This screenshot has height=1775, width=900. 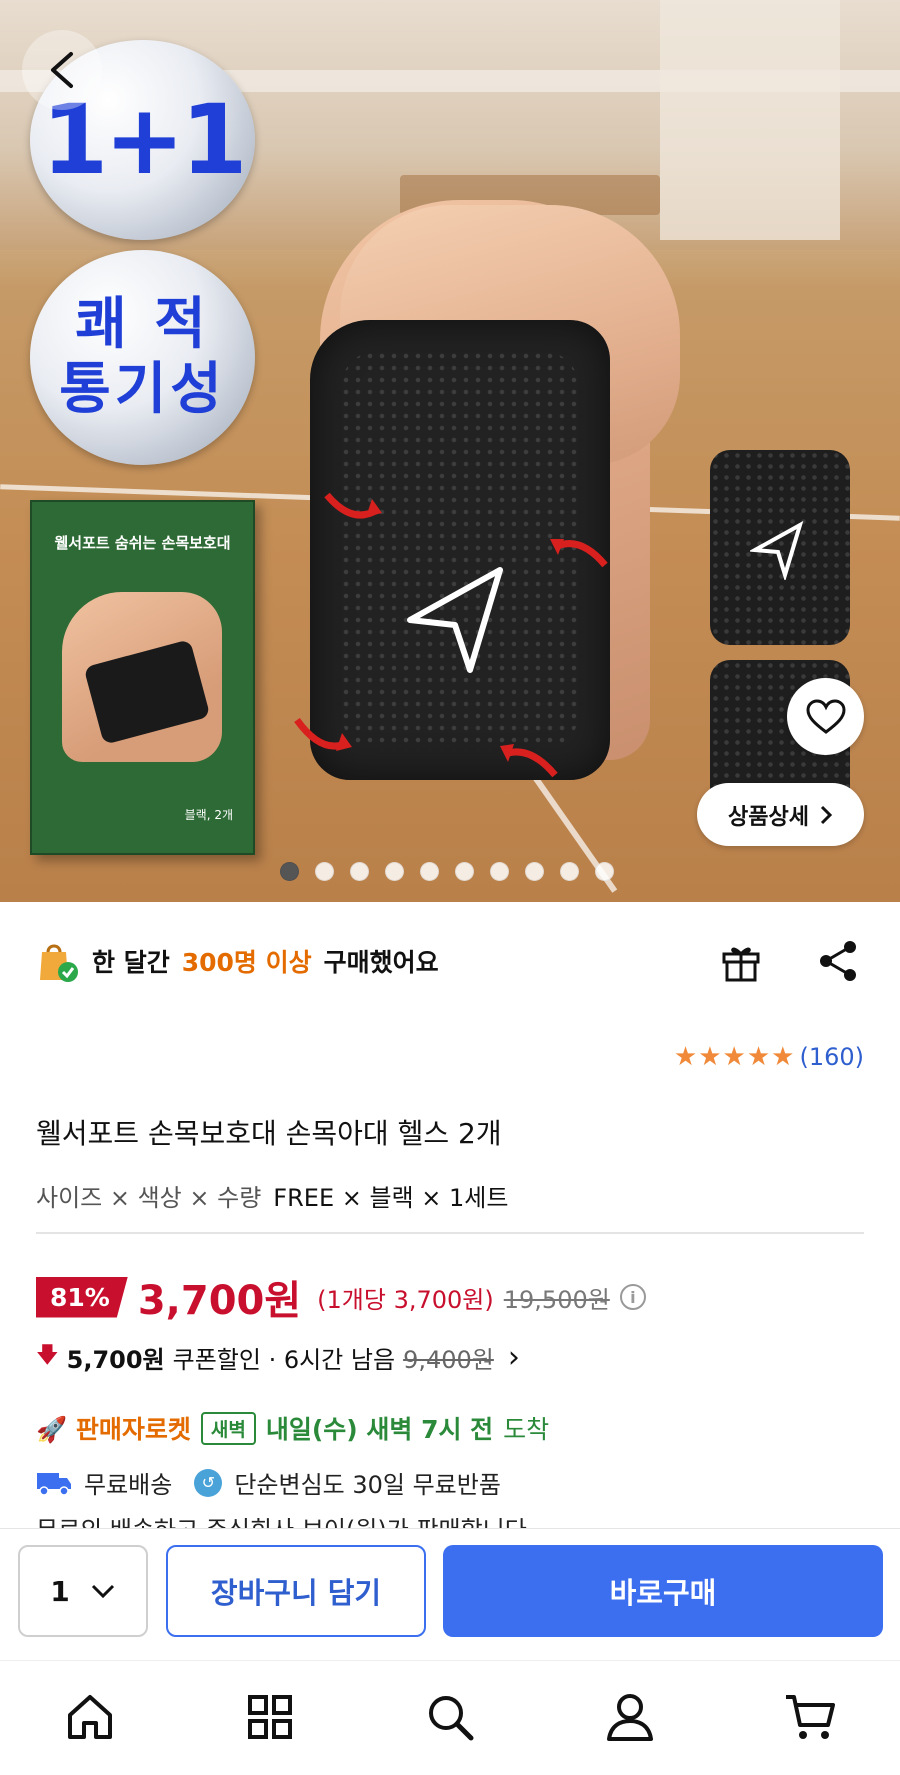 I want to click on eta-text: 내일(수) 새벽 7시 전, so click(x=379, y=1429).